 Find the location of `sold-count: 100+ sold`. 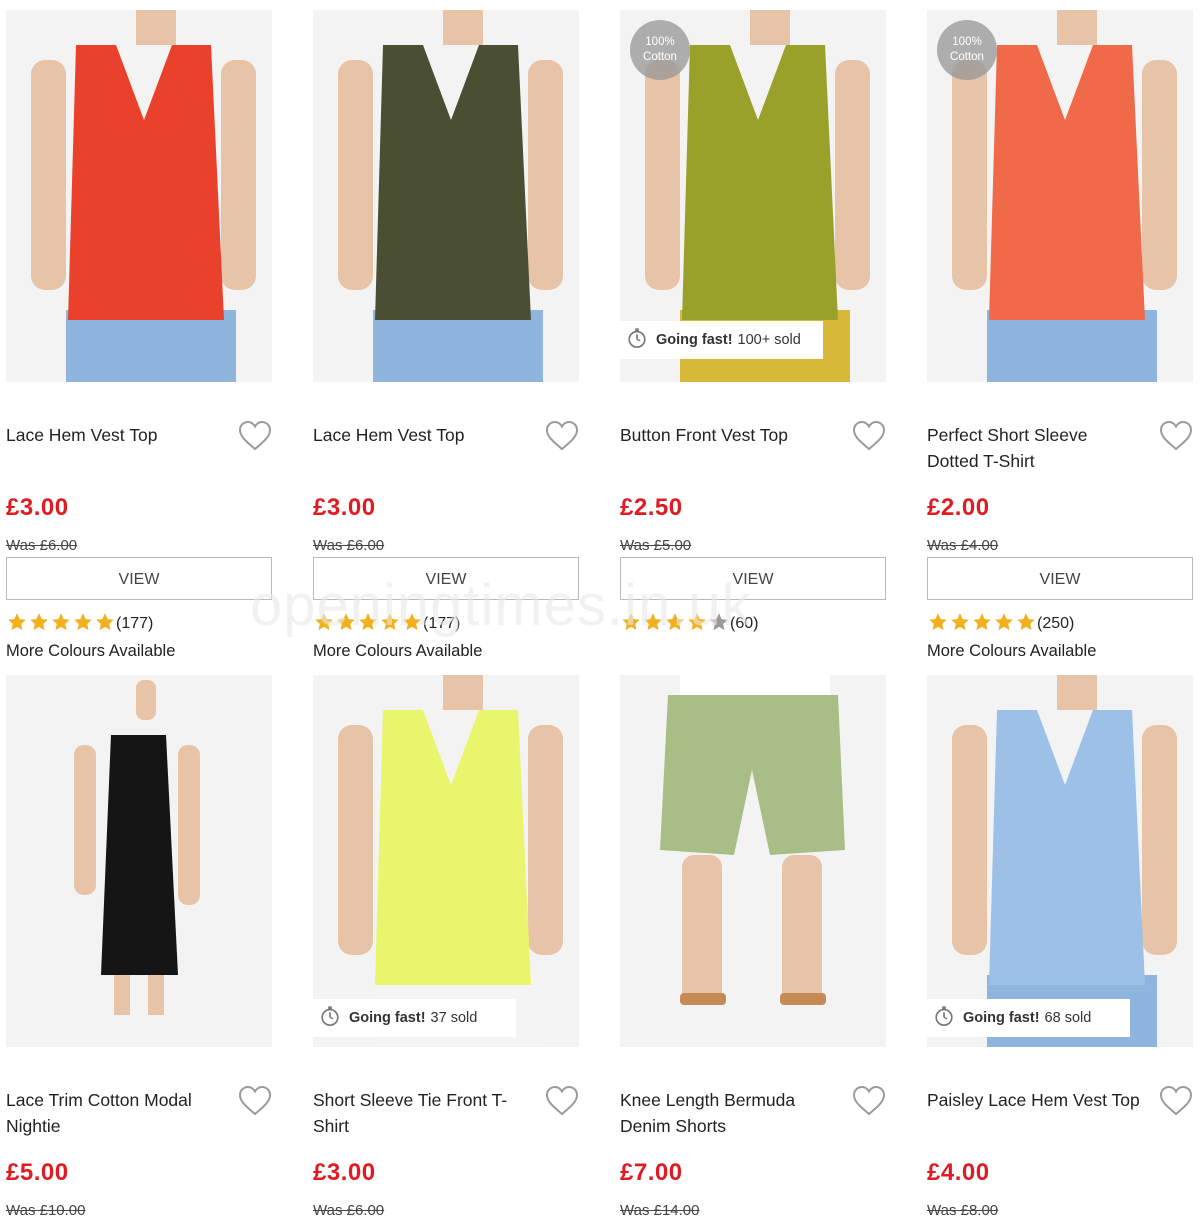

sold-count: 100+ sold is located at coordinates (769, 340).